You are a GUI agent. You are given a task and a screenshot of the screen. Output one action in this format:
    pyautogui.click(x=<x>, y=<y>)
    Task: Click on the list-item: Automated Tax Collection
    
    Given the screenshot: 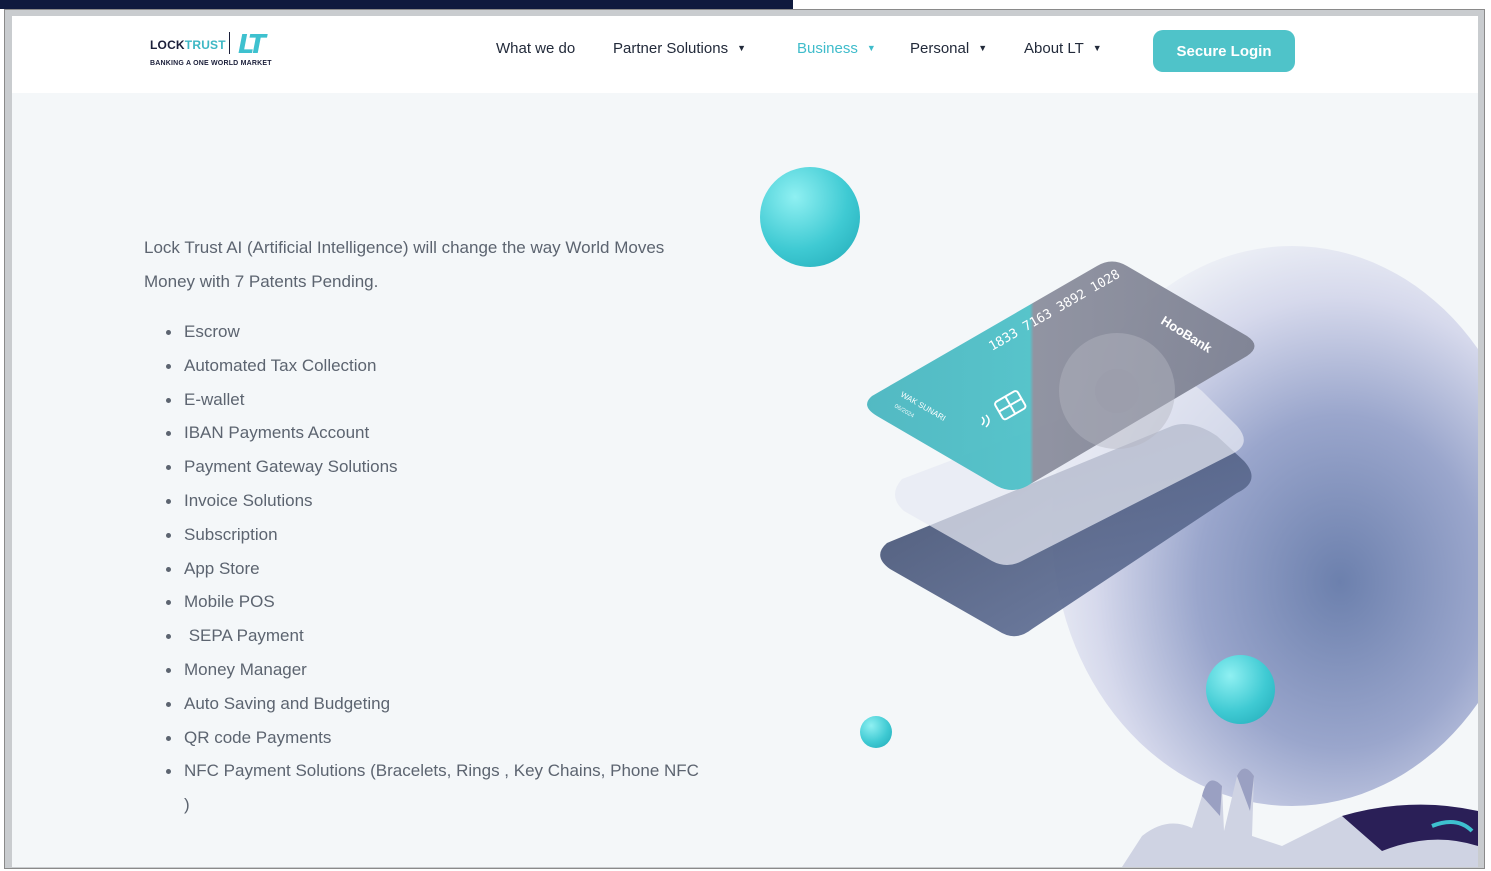 What is the action you would take?
    pyautogui.click(x=434, y=366)
    